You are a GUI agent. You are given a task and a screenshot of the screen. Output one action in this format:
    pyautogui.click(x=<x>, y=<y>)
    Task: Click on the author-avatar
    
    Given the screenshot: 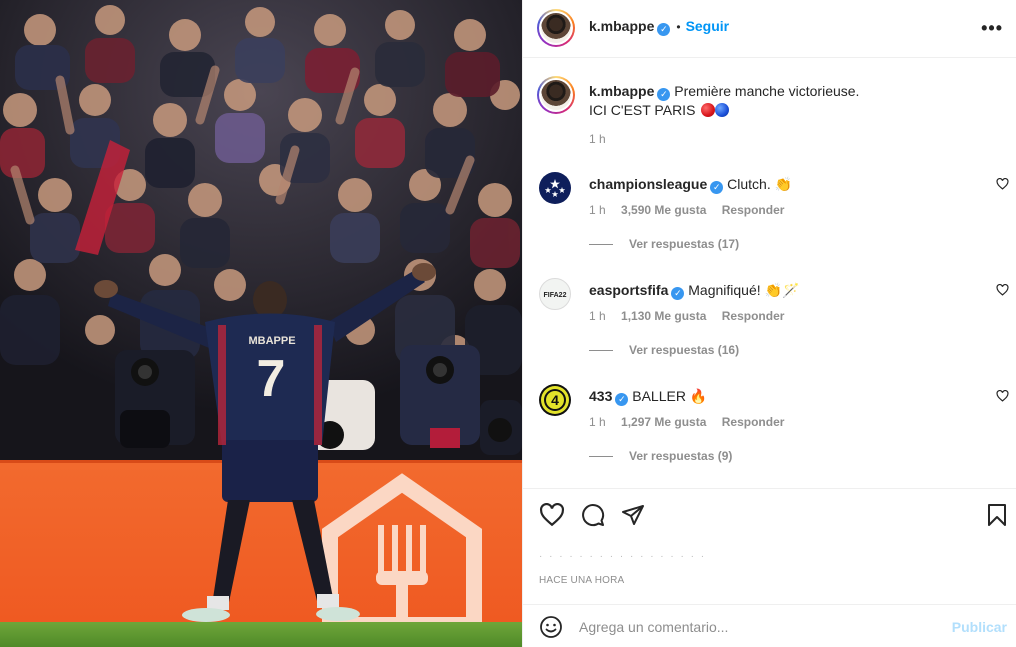 What is the action you would take?
    pyautogui.click(x=556, y=28)
    